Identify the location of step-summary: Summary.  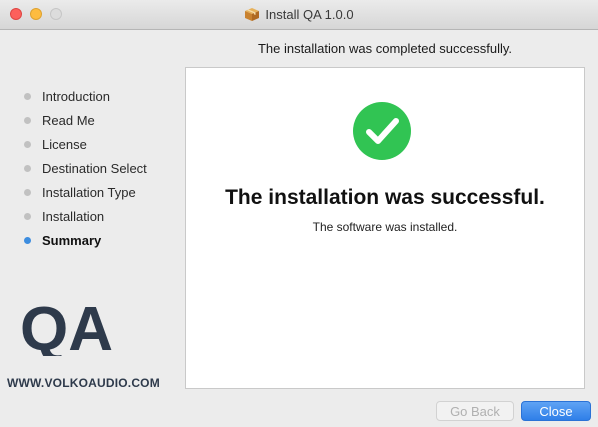
(85, 245).